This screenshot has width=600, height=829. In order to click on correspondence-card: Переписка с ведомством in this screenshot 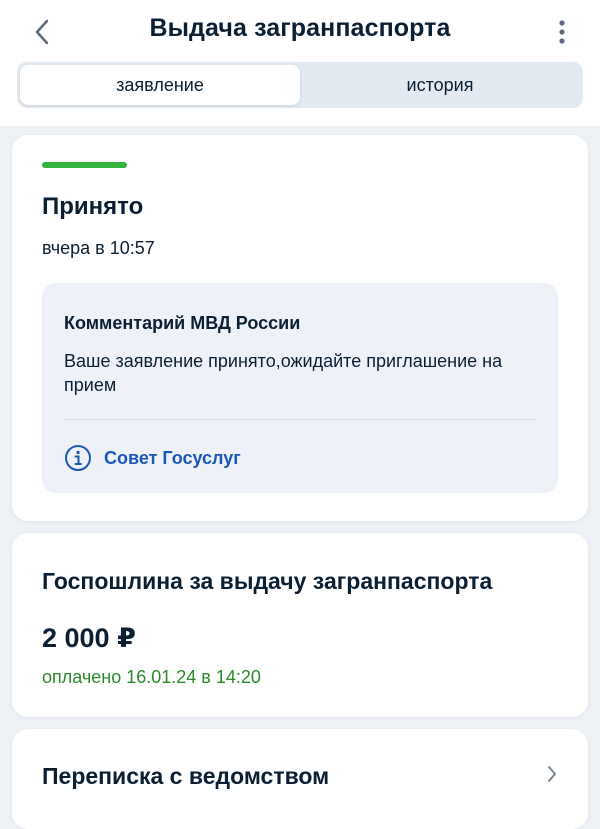, I will do `click(300, 779)`.